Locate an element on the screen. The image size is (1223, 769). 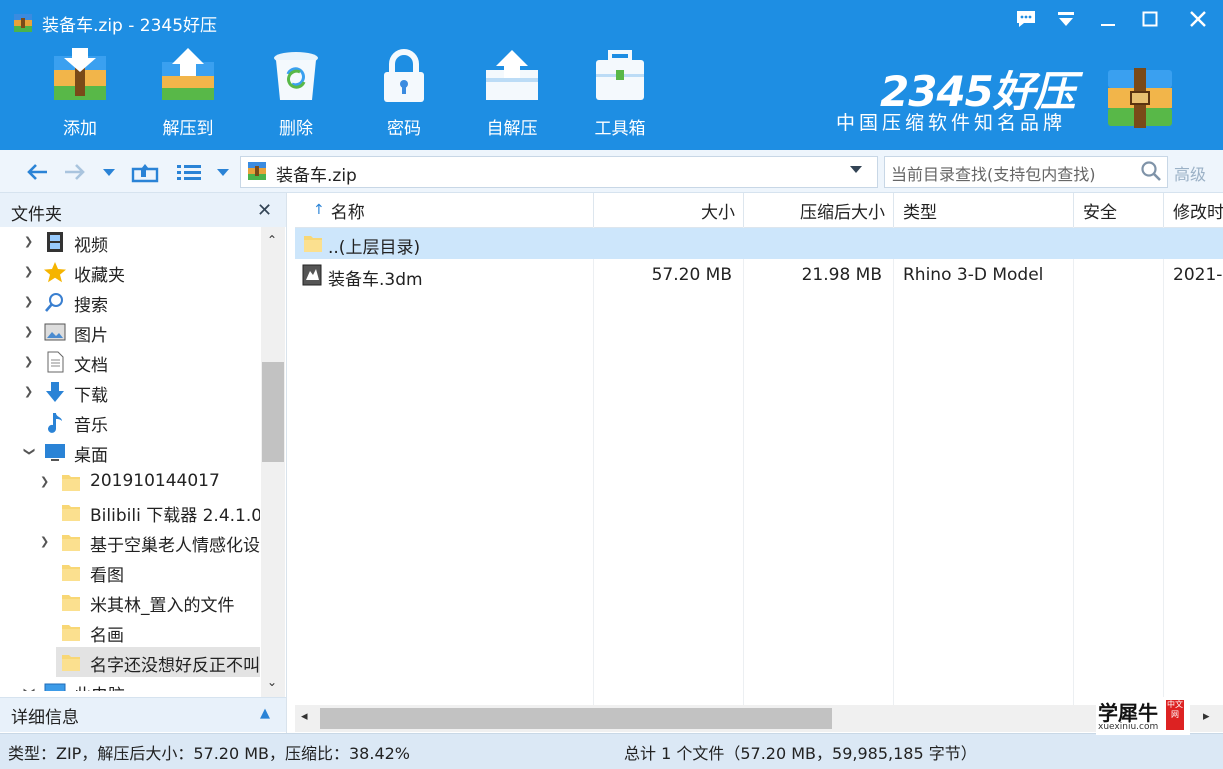
menu-dropdown-icon is located at coordinates (1066, 19).